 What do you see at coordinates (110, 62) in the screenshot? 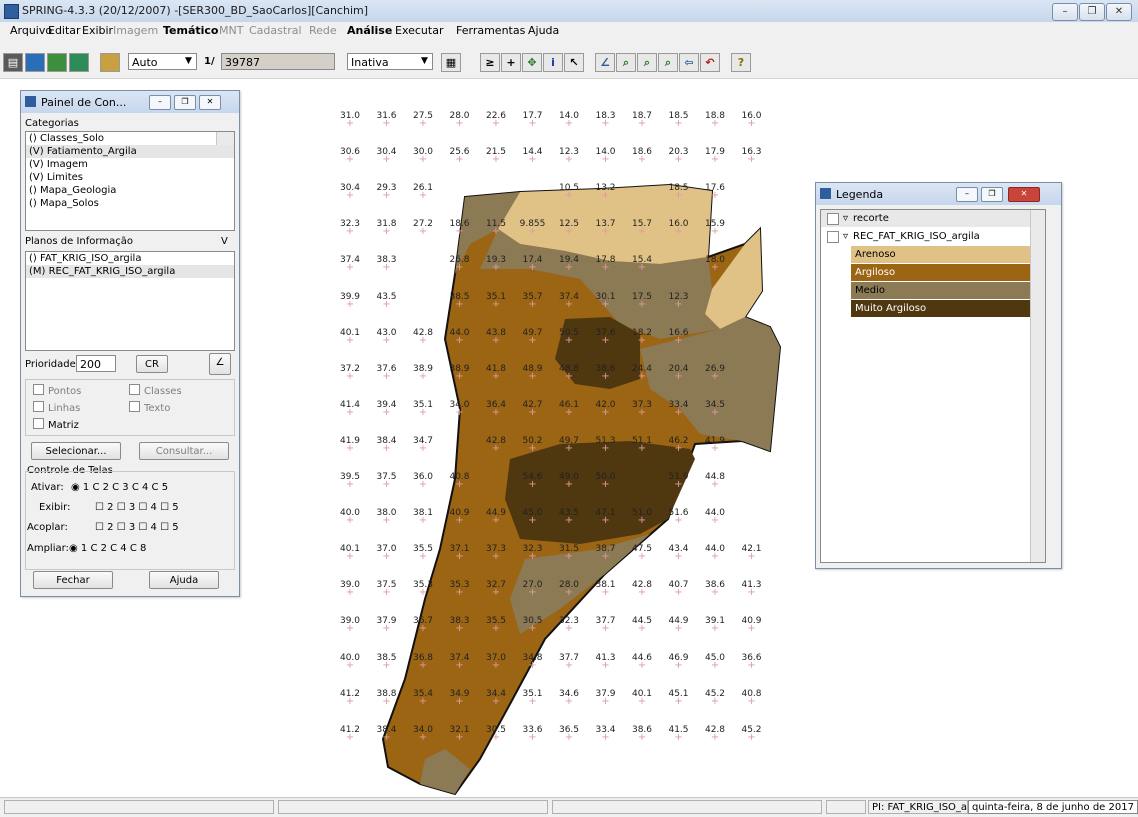
I see `map-icon` at bounding box center [110, 62].